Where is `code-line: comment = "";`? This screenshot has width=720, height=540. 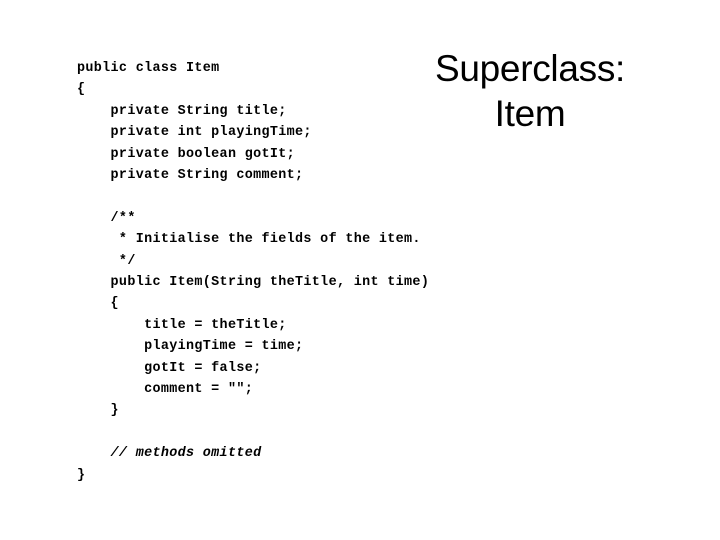
code-line: comment = ""; is located at coordinates (165, 390).